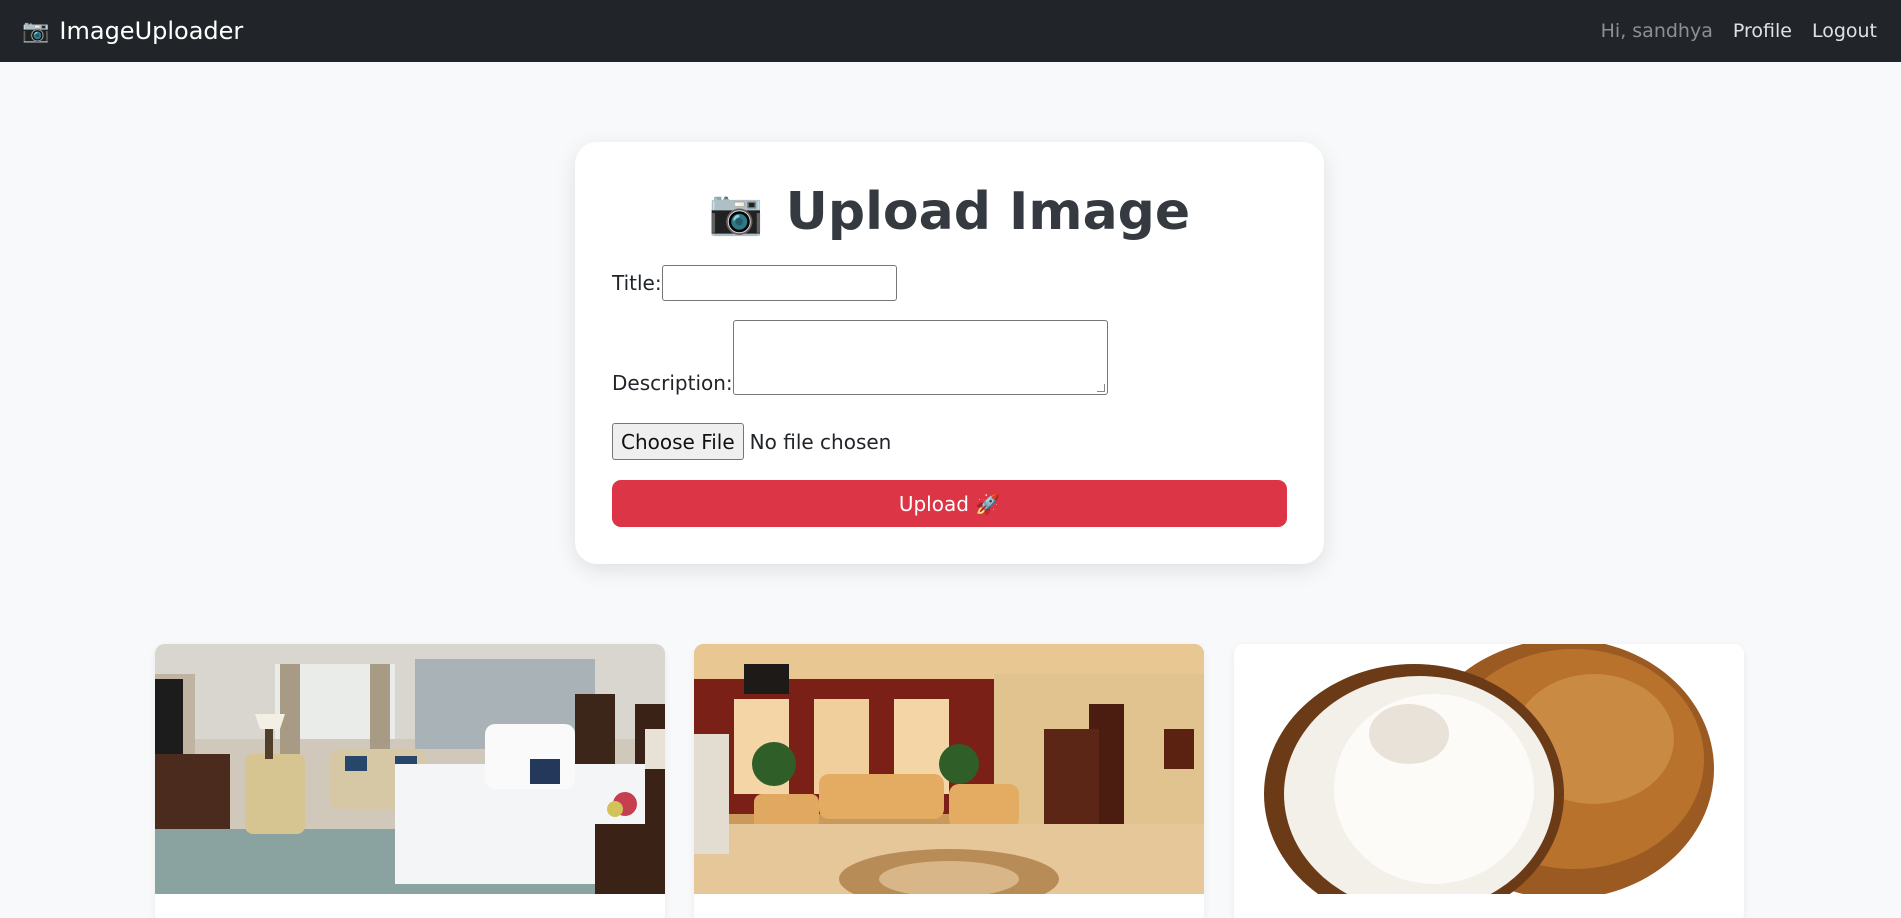 The image size is (1901, 918). I want to click on coconut-image, so click(1489, 769).